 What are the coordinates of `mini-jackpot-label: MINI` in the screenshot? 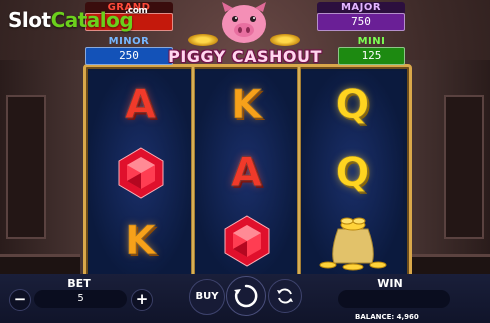 It's located at (371, 41).